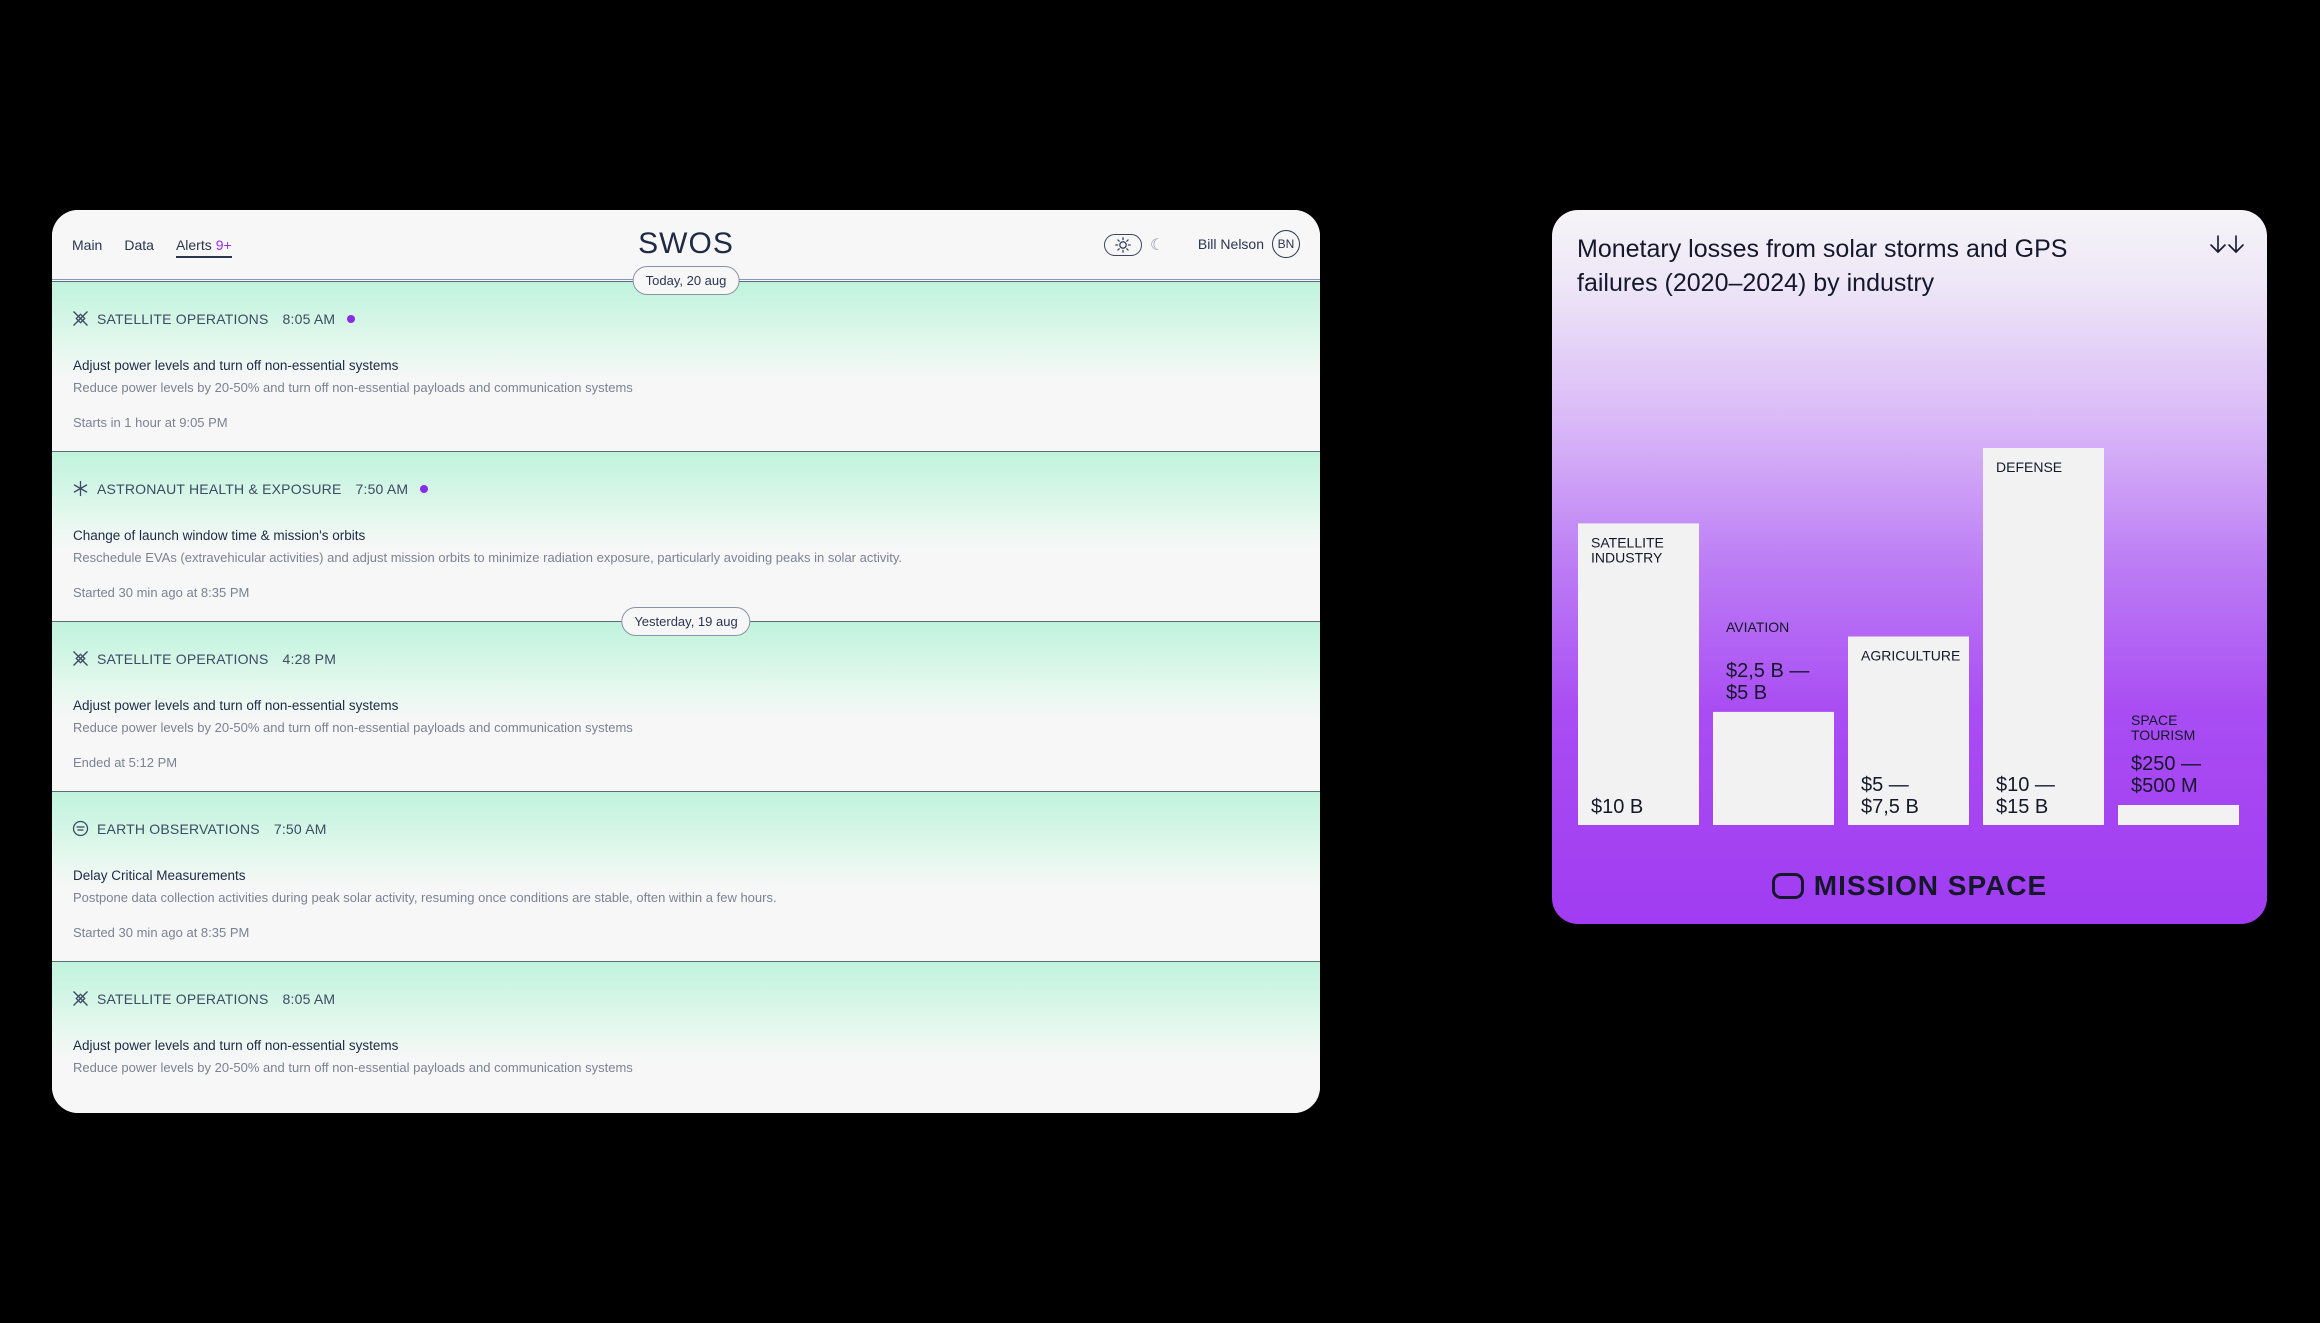 This screenshot has height=1323, width=2320. I want to click on bar-space-tourism, so click(2178, 815).